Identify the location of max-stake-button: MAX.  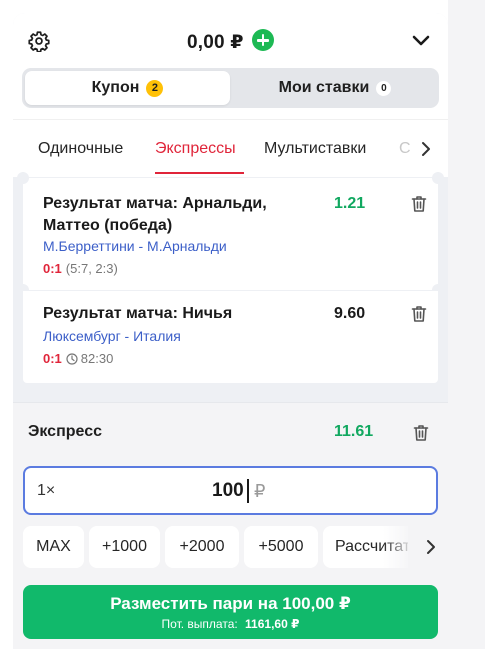
(53, 547).